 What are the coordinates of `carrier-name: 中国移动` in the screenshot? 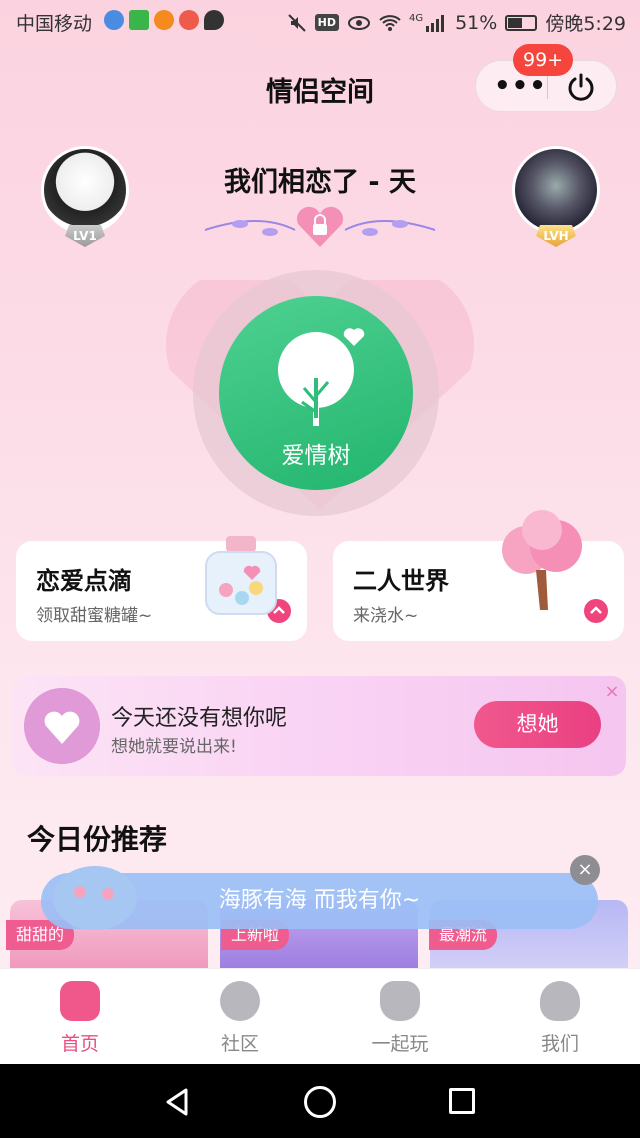 It's located at (54, 24).